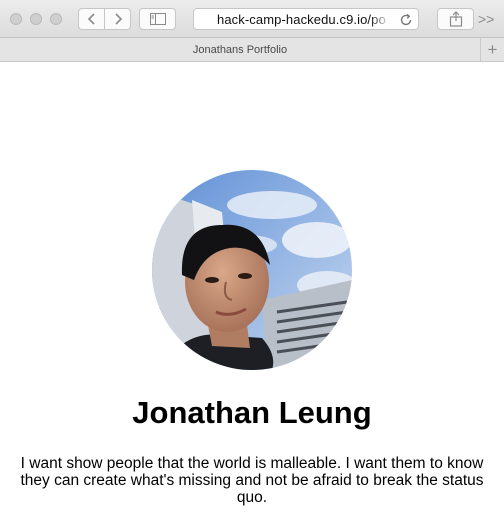 This screenshot has width=504, height=527. What do you see at coordinates (56, 19) in the screenshot?
I see `window-zoom-button` at bounding box center [56, 19].